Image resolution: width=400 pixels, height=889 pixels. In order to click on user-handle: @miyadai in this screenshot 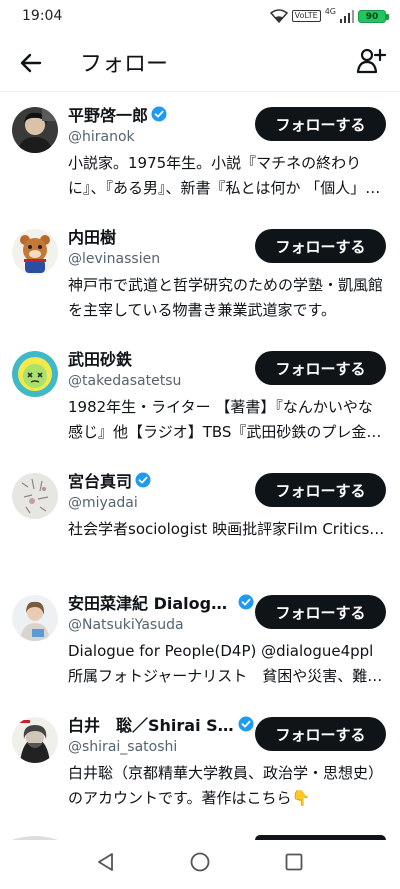, I will do `click(103, 503)`.